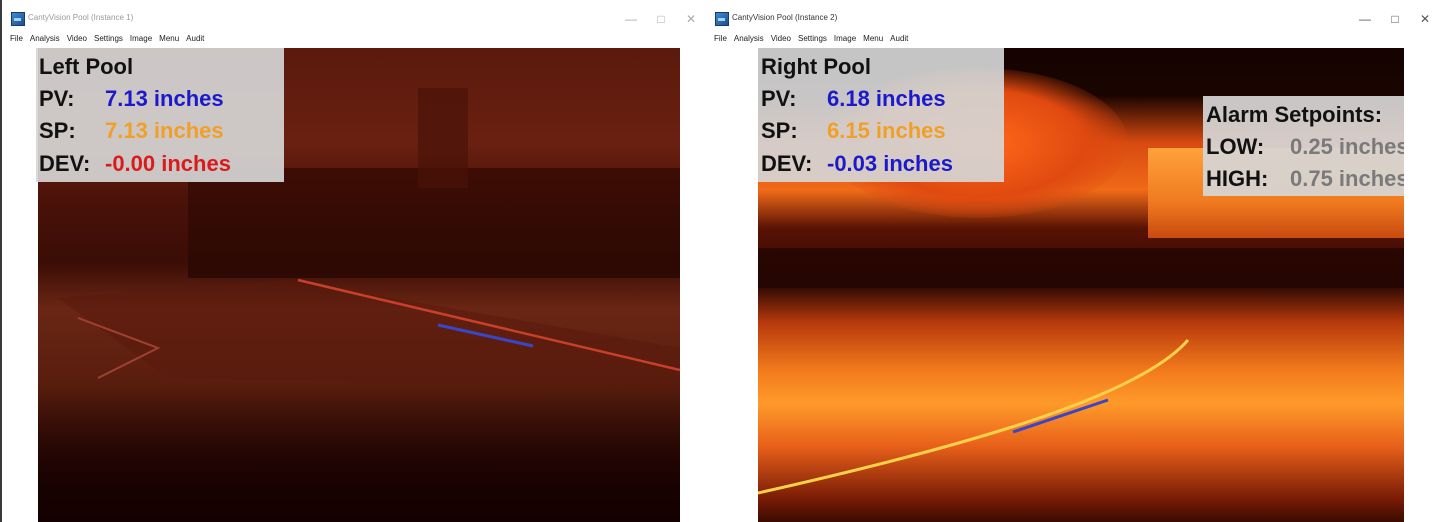 Image resolution: width=1440 pixels, height=522 pixels. Describe the element at coordinates (1073, 20) in the screenshot. I see `right-title-bar: CantyVision Pool (Instance 2) — □ ✕` at that location.